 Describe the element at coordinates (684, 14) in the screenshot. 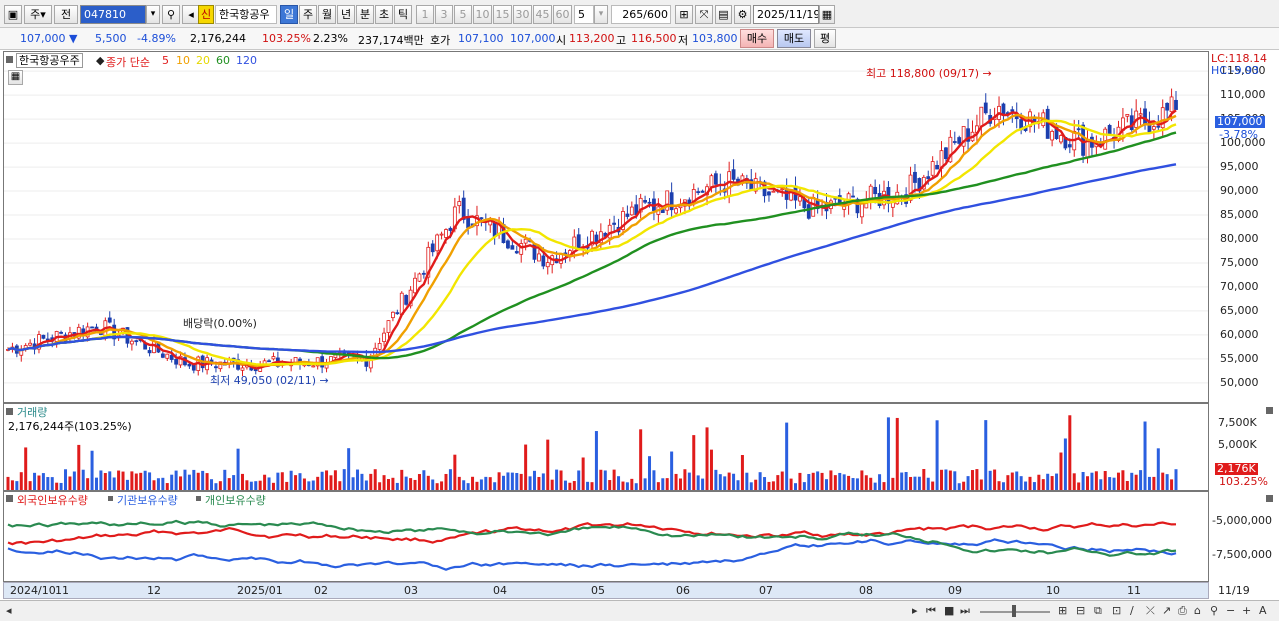

I see `zoom-in-icon: ⊞` at that location.